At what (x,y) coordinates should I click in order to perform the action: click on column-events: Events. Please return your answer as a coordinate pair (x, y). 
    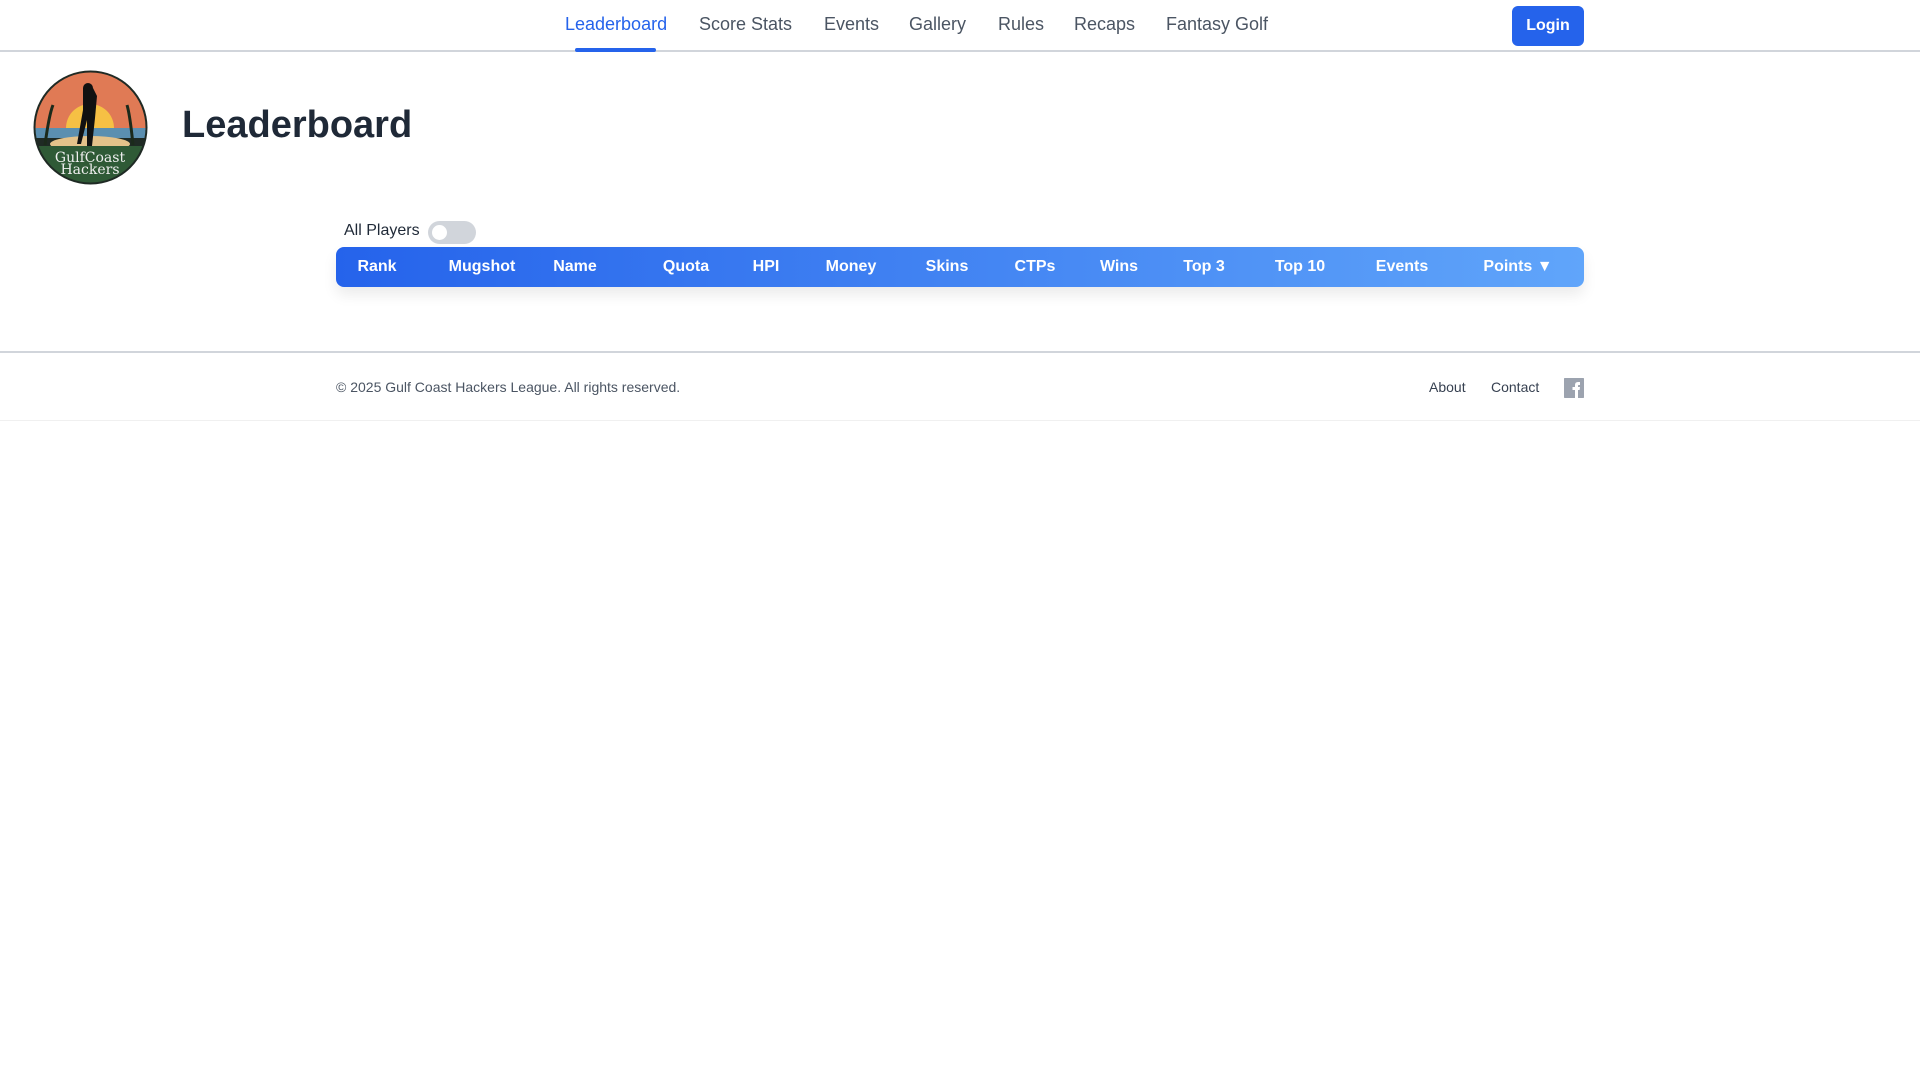
    Looking at the image, I should click on (1402, 267).